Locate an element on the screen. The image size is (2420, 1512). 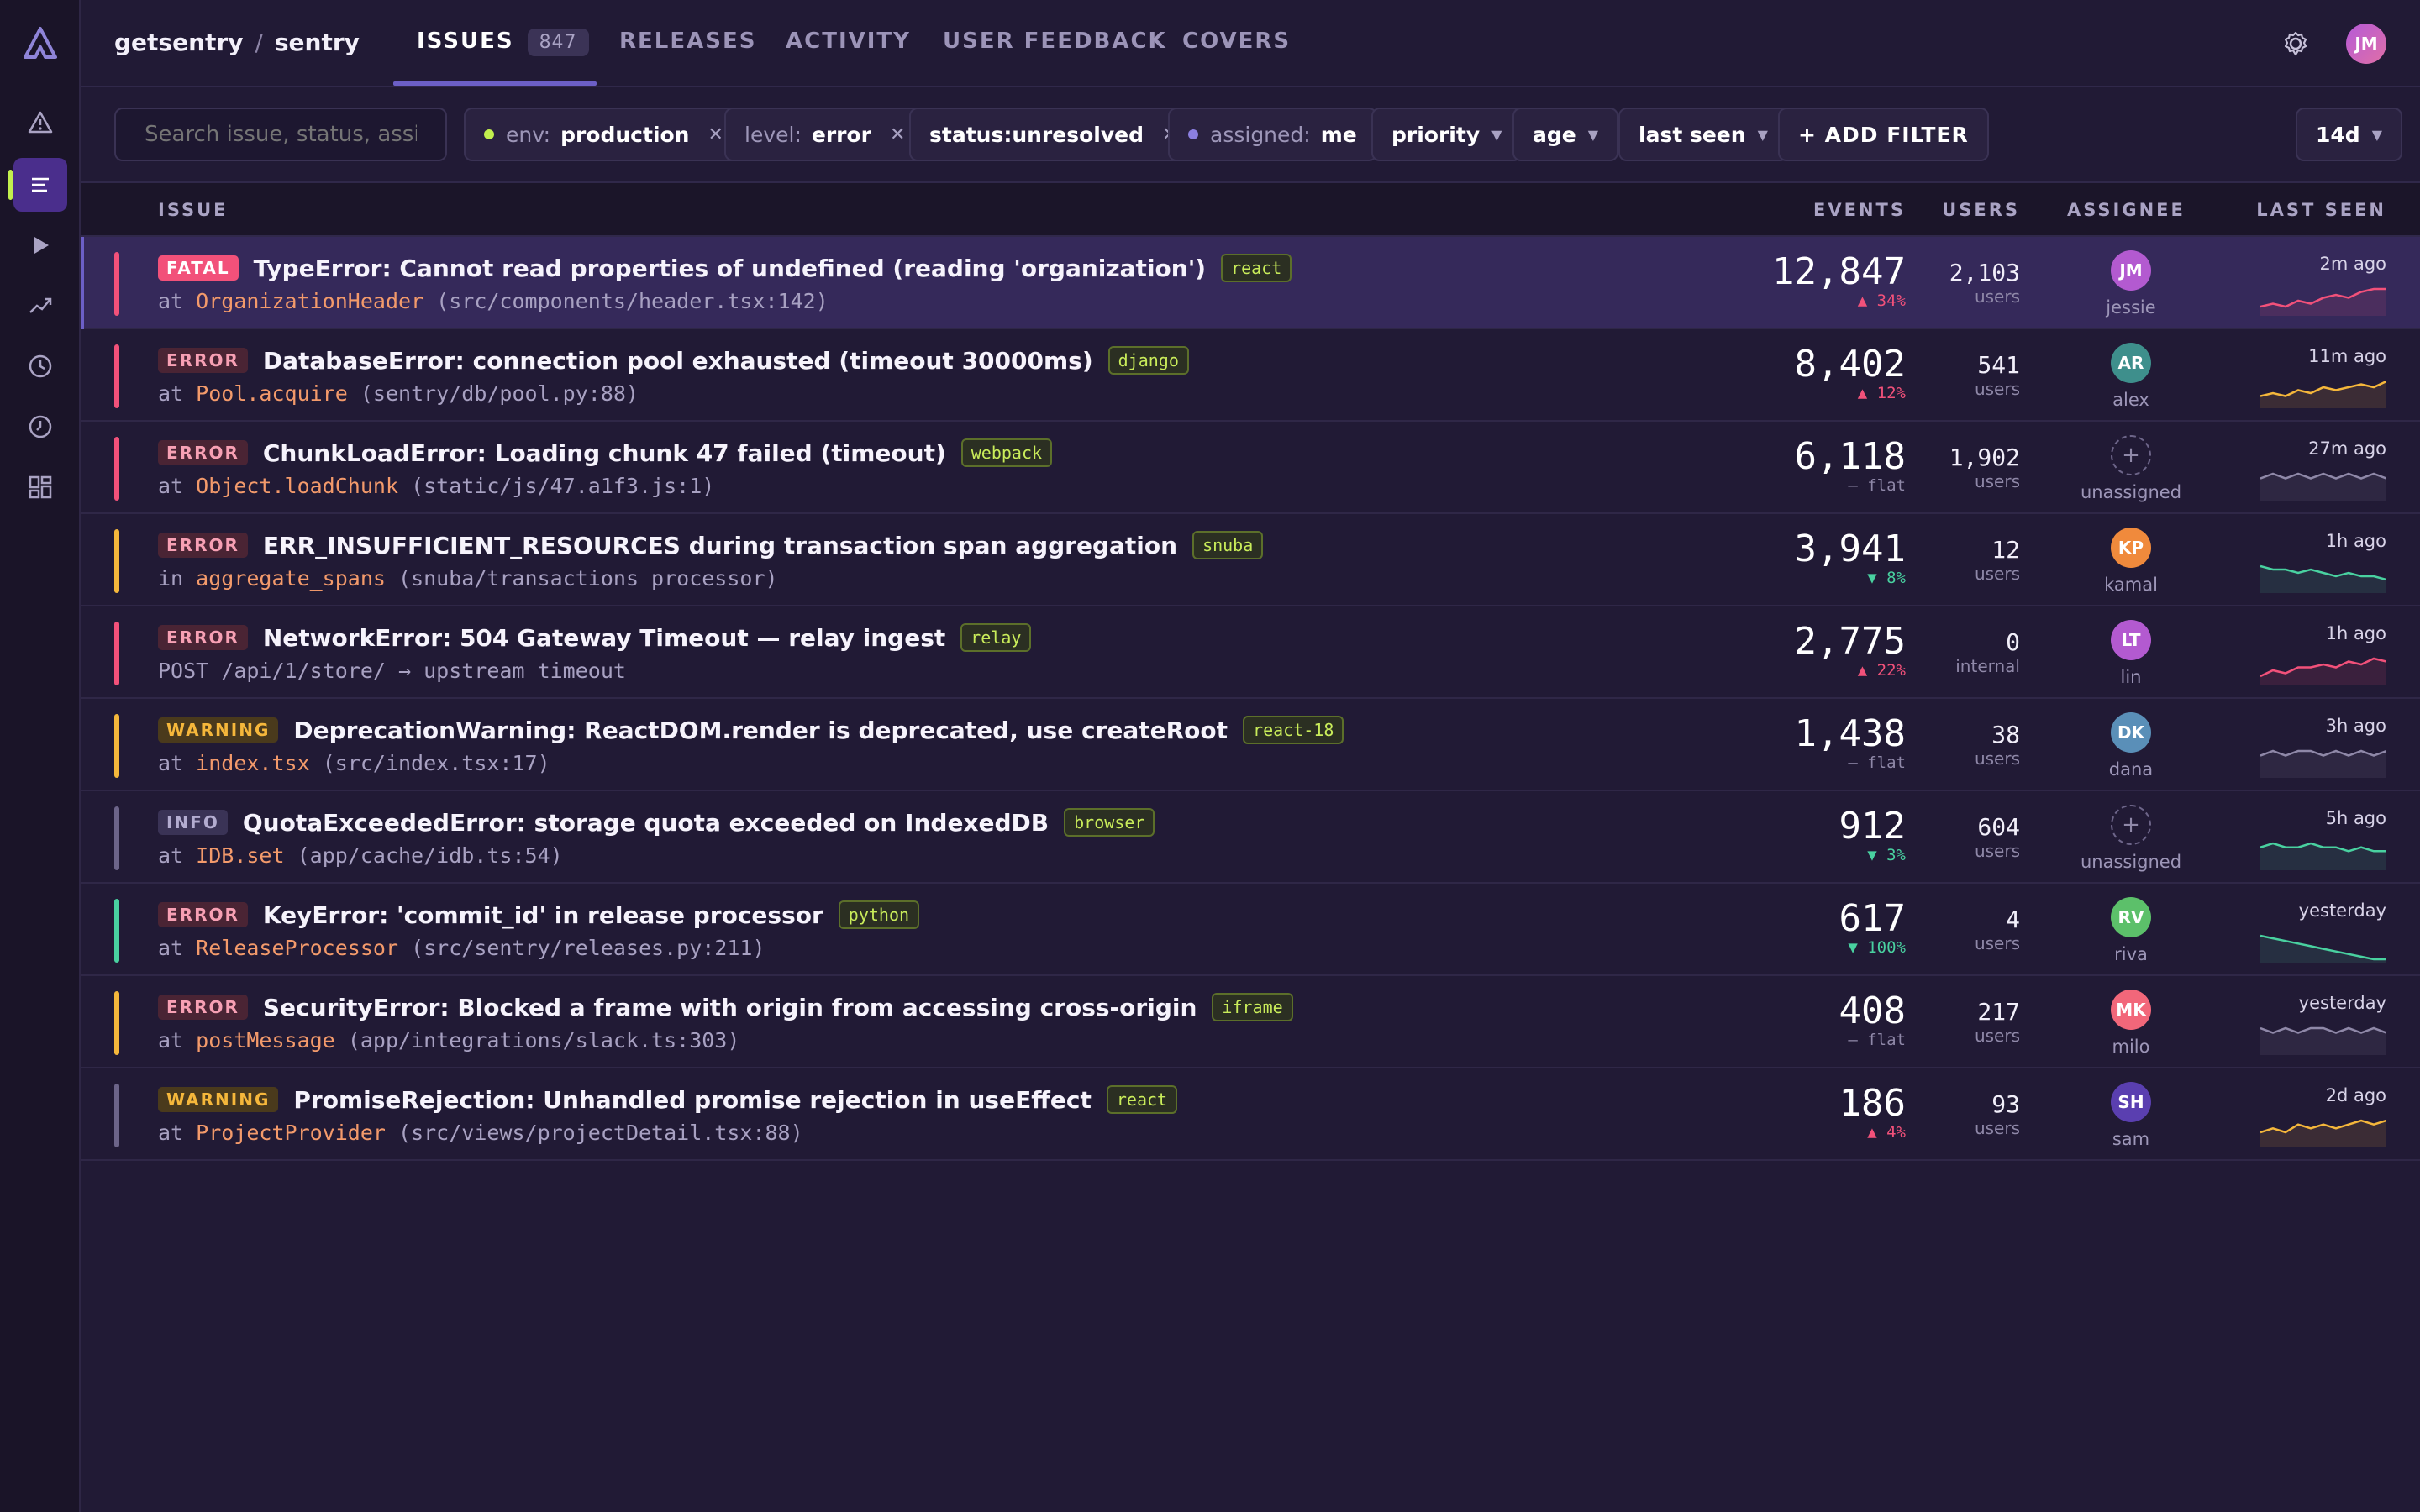
assignee-avatar: SH is located at coordinates (2131, 1102).